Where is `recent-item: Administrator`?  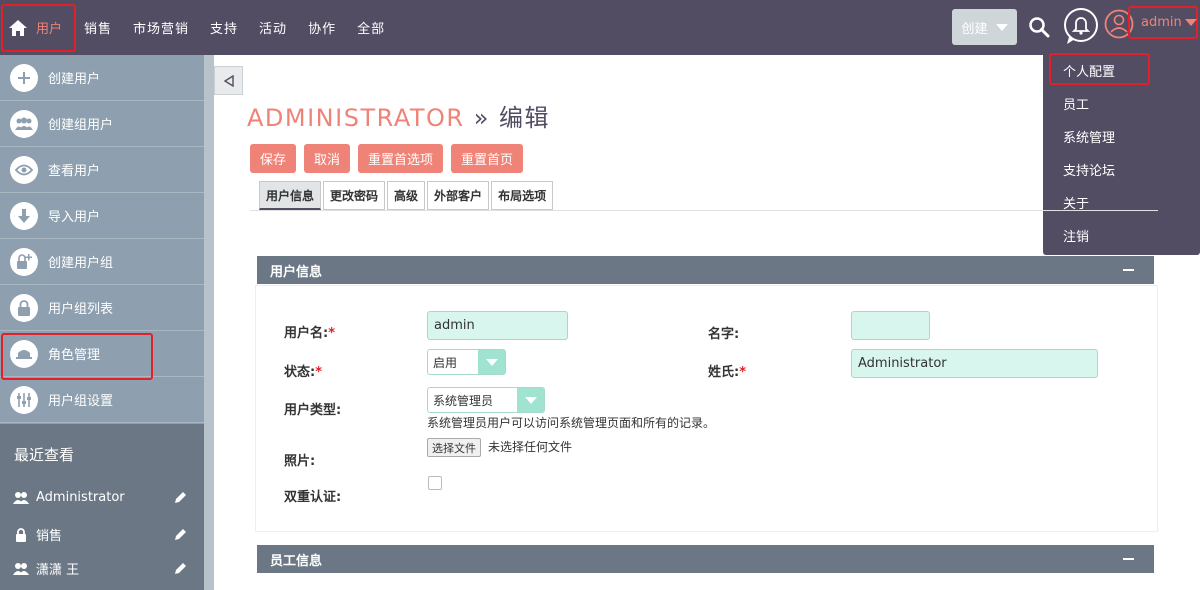 recent-item: Administrator is located at coordinates (103, 497).